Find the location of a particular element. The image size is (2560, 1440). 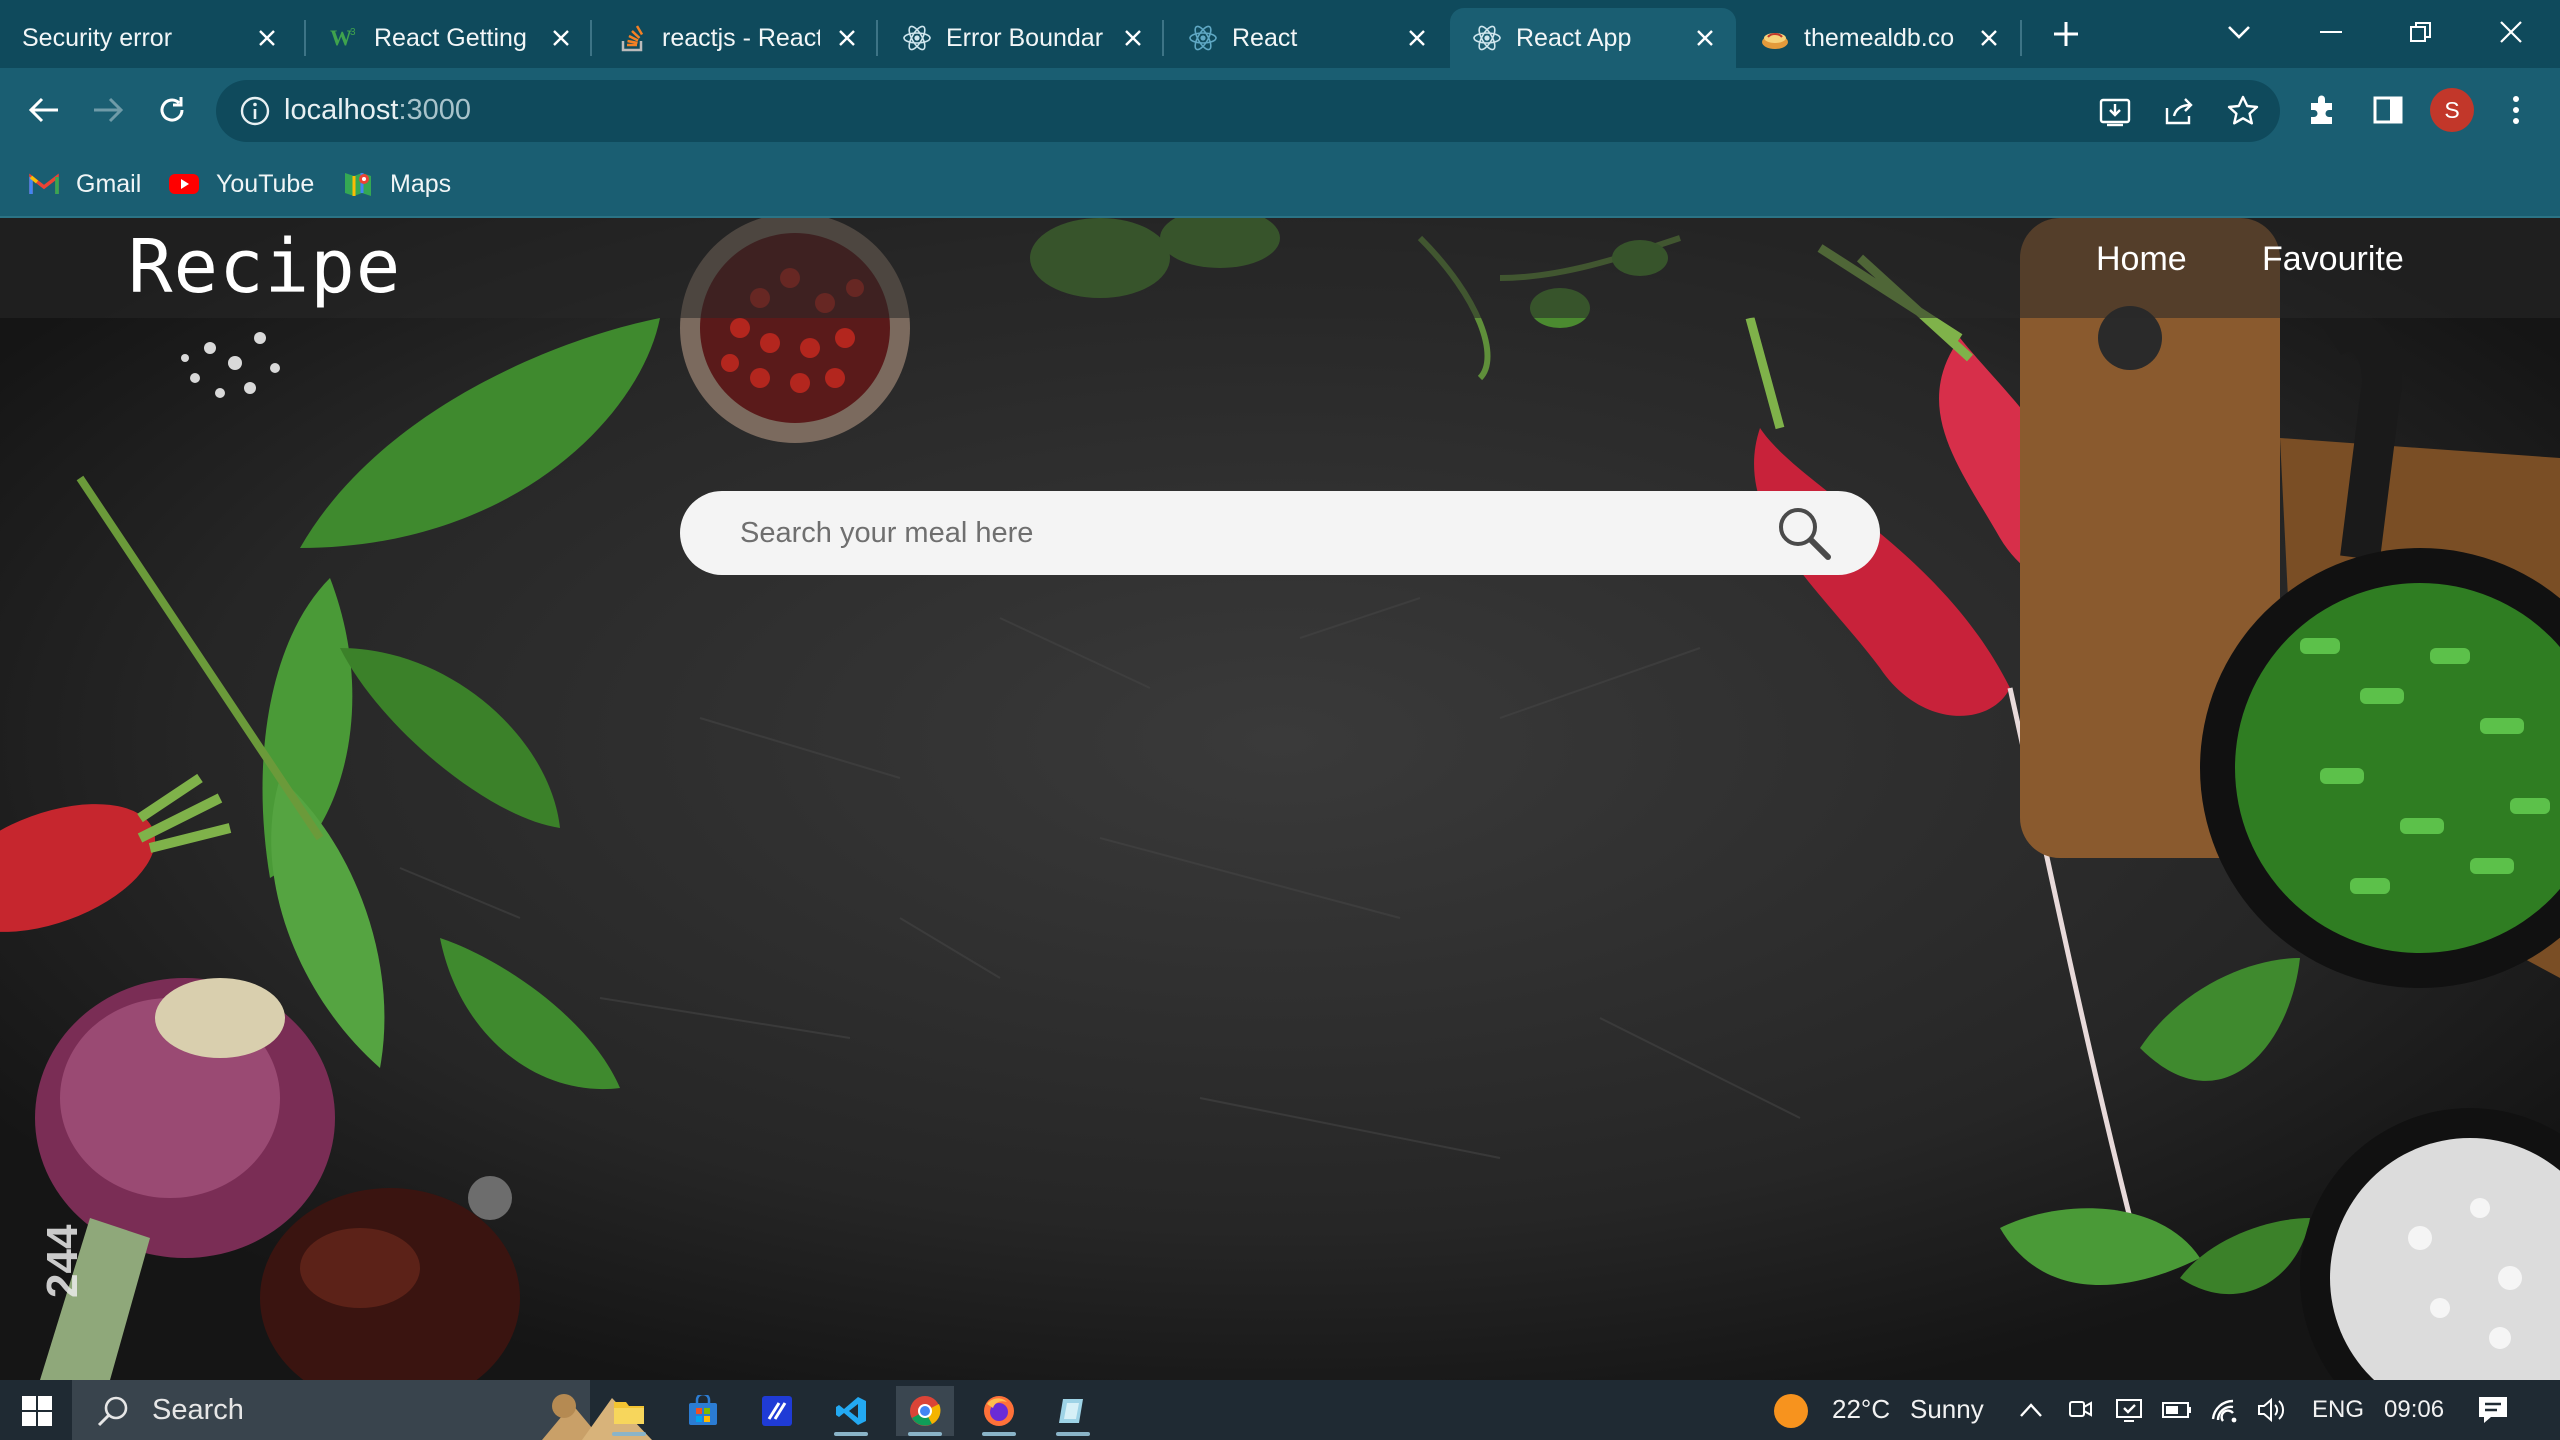

store-icon is located at coordinates (703, 1410).